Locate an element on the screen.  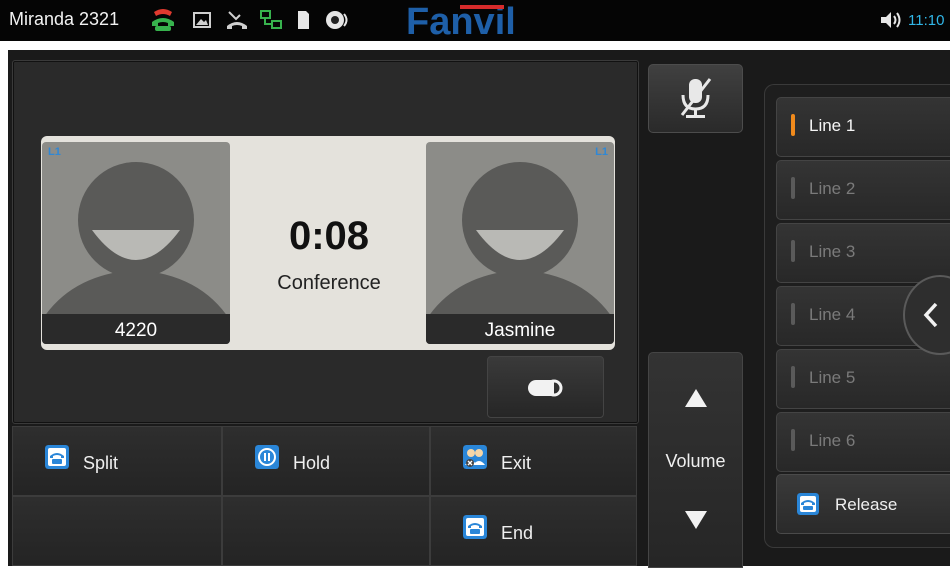
exit-label: Exit is located at coordinates (516, 463).